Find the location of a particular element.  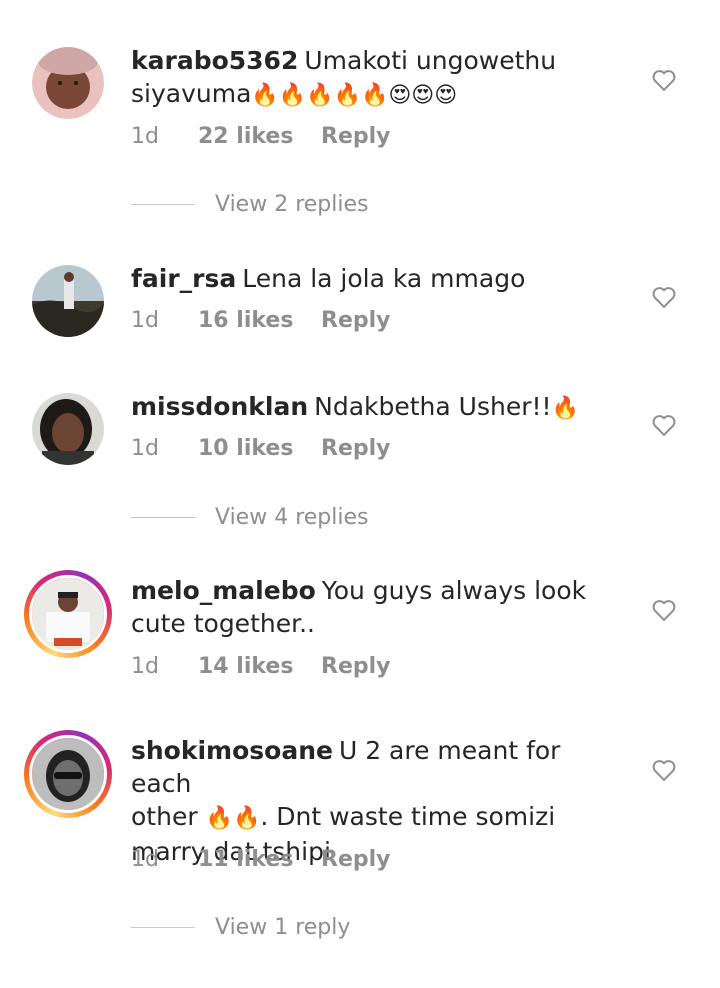

comment-meta: 1d 14 likes Reply is located at coordinates (261, 666).